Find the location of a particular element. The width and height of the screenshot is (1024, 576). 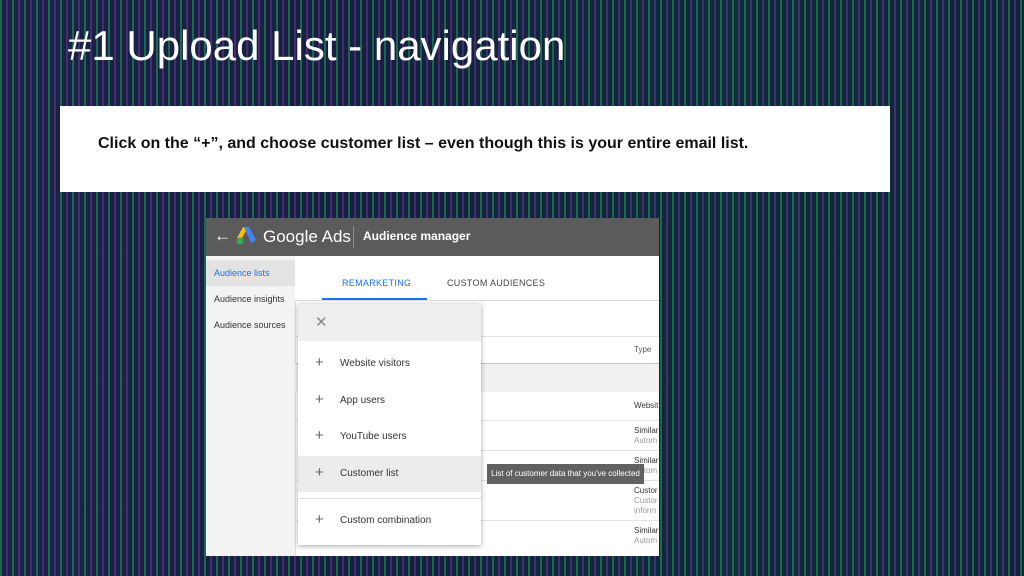

row-subtype: Custor is located at coordinates (646, 500).